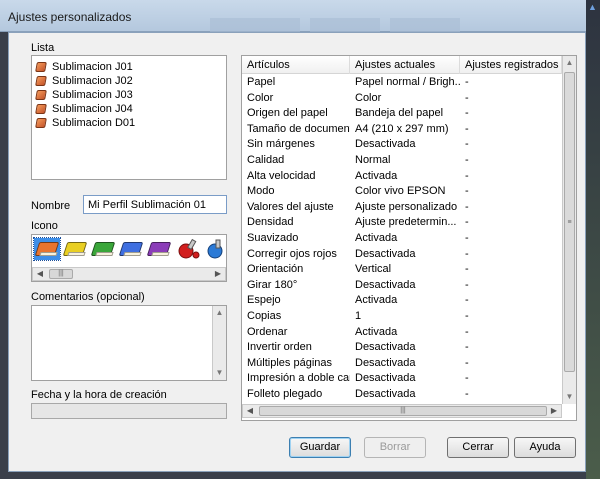 This screenshot has width=600, height=479. I want to click on cell-articulo: Densidad, so click(270, 222).